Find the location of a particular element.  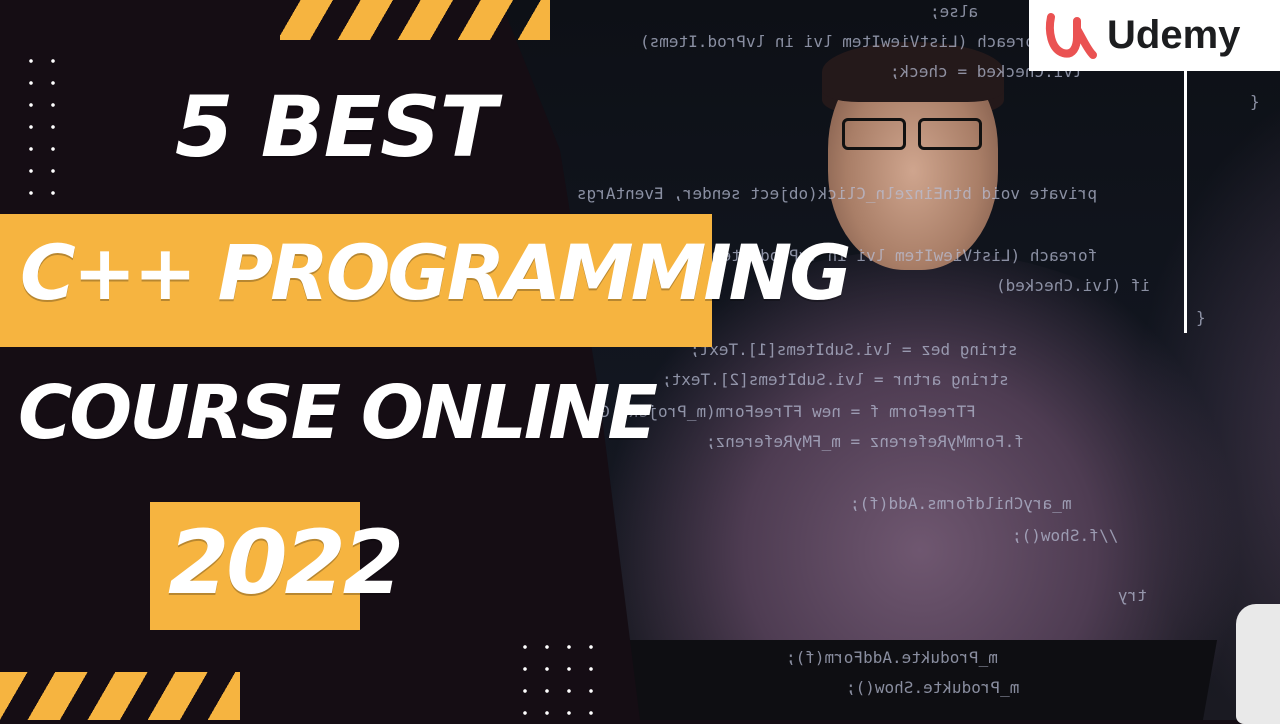

udemy-logo-text: Udemy is located at coordinates (1174, 35).